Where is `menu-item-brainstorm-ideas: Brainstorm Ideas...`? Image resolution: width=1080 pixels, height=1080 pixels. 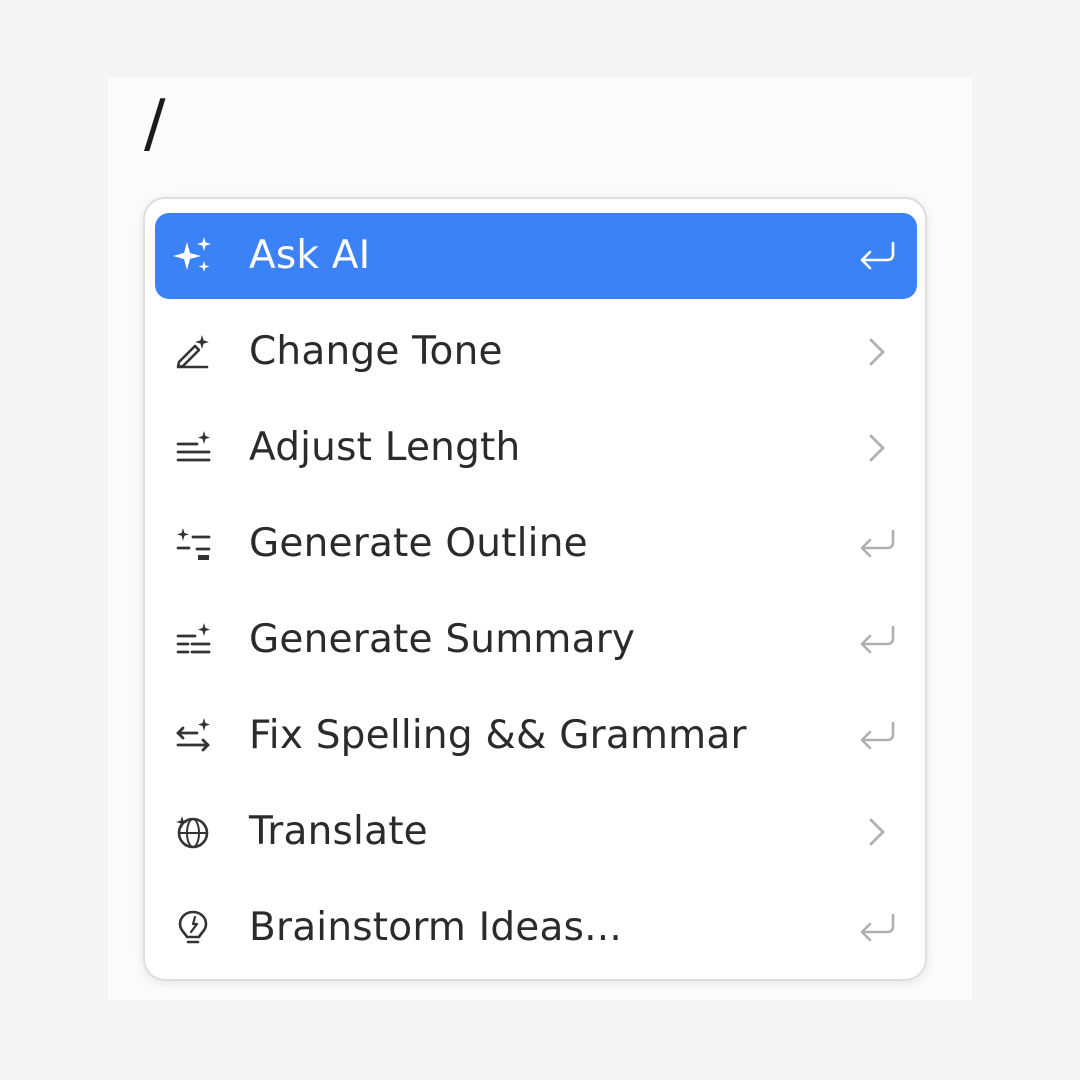
menu-item-brainstorm-ideas: Brainstorm Ideas... is located at coordinates (536, 928).